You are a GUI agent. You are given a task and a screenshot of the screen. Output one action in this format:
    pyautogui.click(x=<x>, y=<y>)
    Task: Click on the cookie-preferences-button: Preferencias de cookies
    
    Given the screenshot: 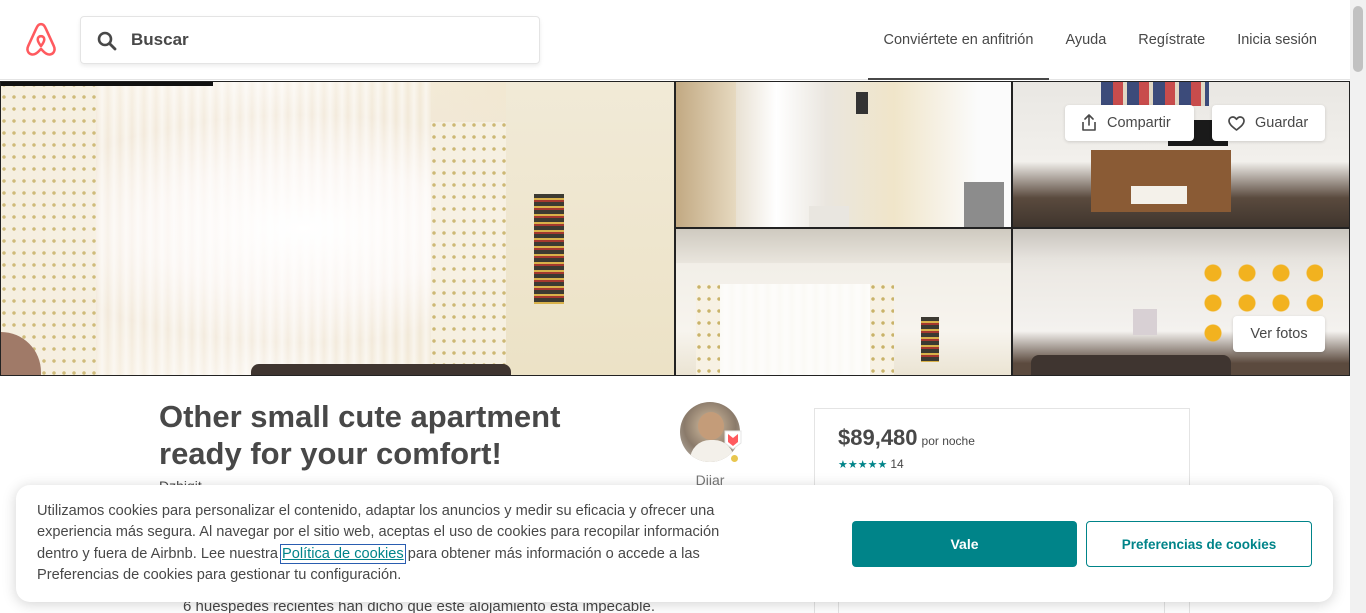 What is the action you would take?
    pyautogui.click(x=1199, y=544)
    